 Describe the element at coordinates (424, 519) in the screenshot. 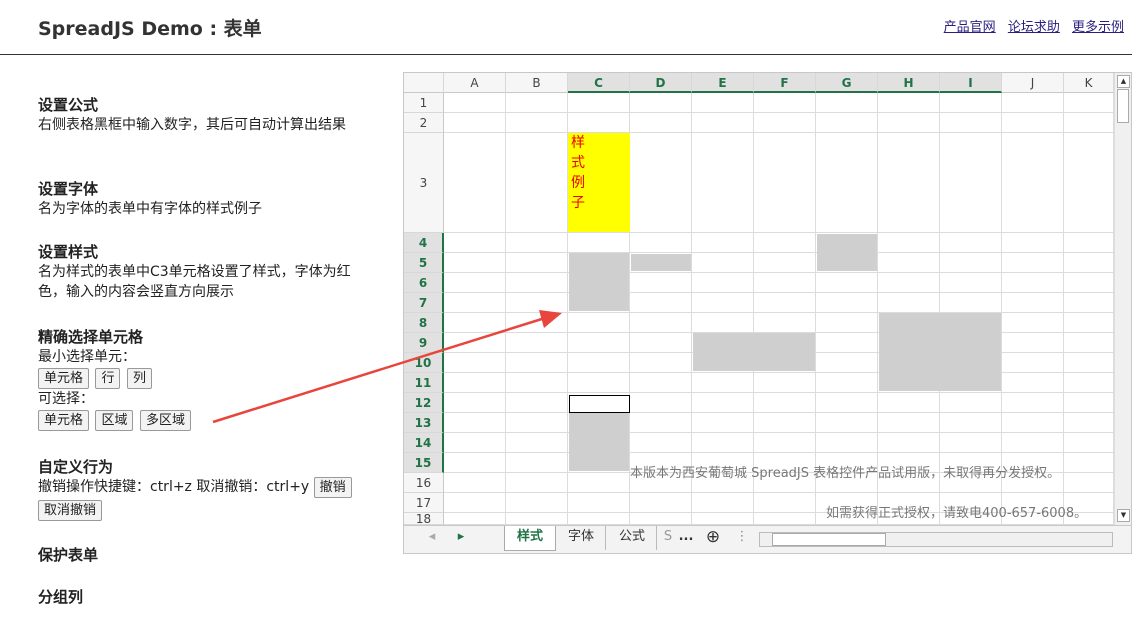

I see `row-header-18: 18` at that location.